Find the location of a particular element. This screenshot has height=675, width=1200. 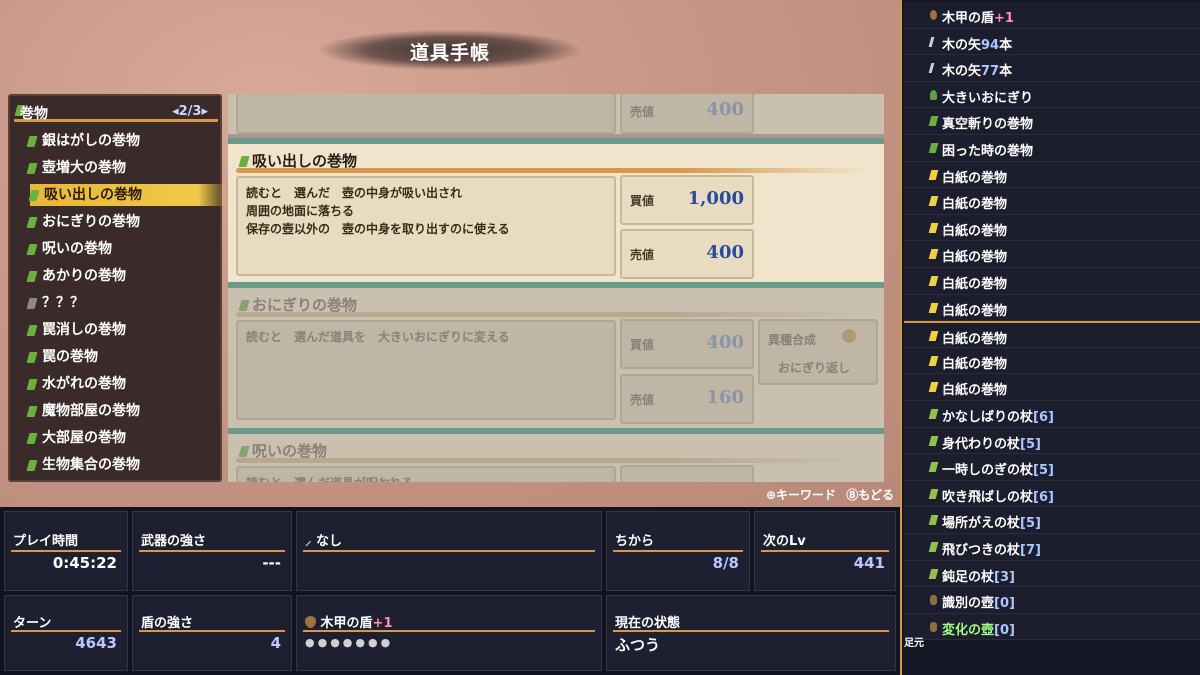

inventory-item-label: 木の矢77本 is located at coordinates (977, 72).